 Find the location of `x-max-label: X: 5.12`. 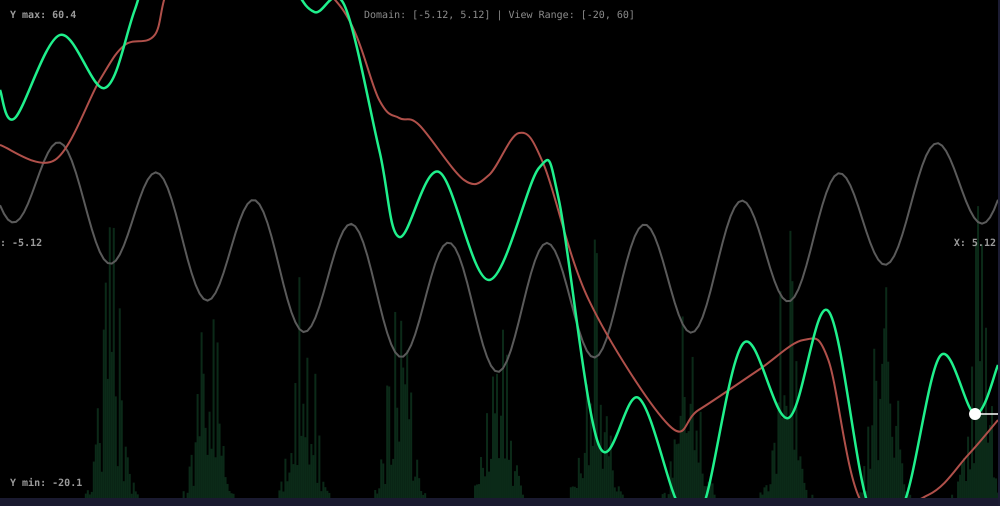

x-max-label: X: 5.12 is located at coordinates (975, 243).